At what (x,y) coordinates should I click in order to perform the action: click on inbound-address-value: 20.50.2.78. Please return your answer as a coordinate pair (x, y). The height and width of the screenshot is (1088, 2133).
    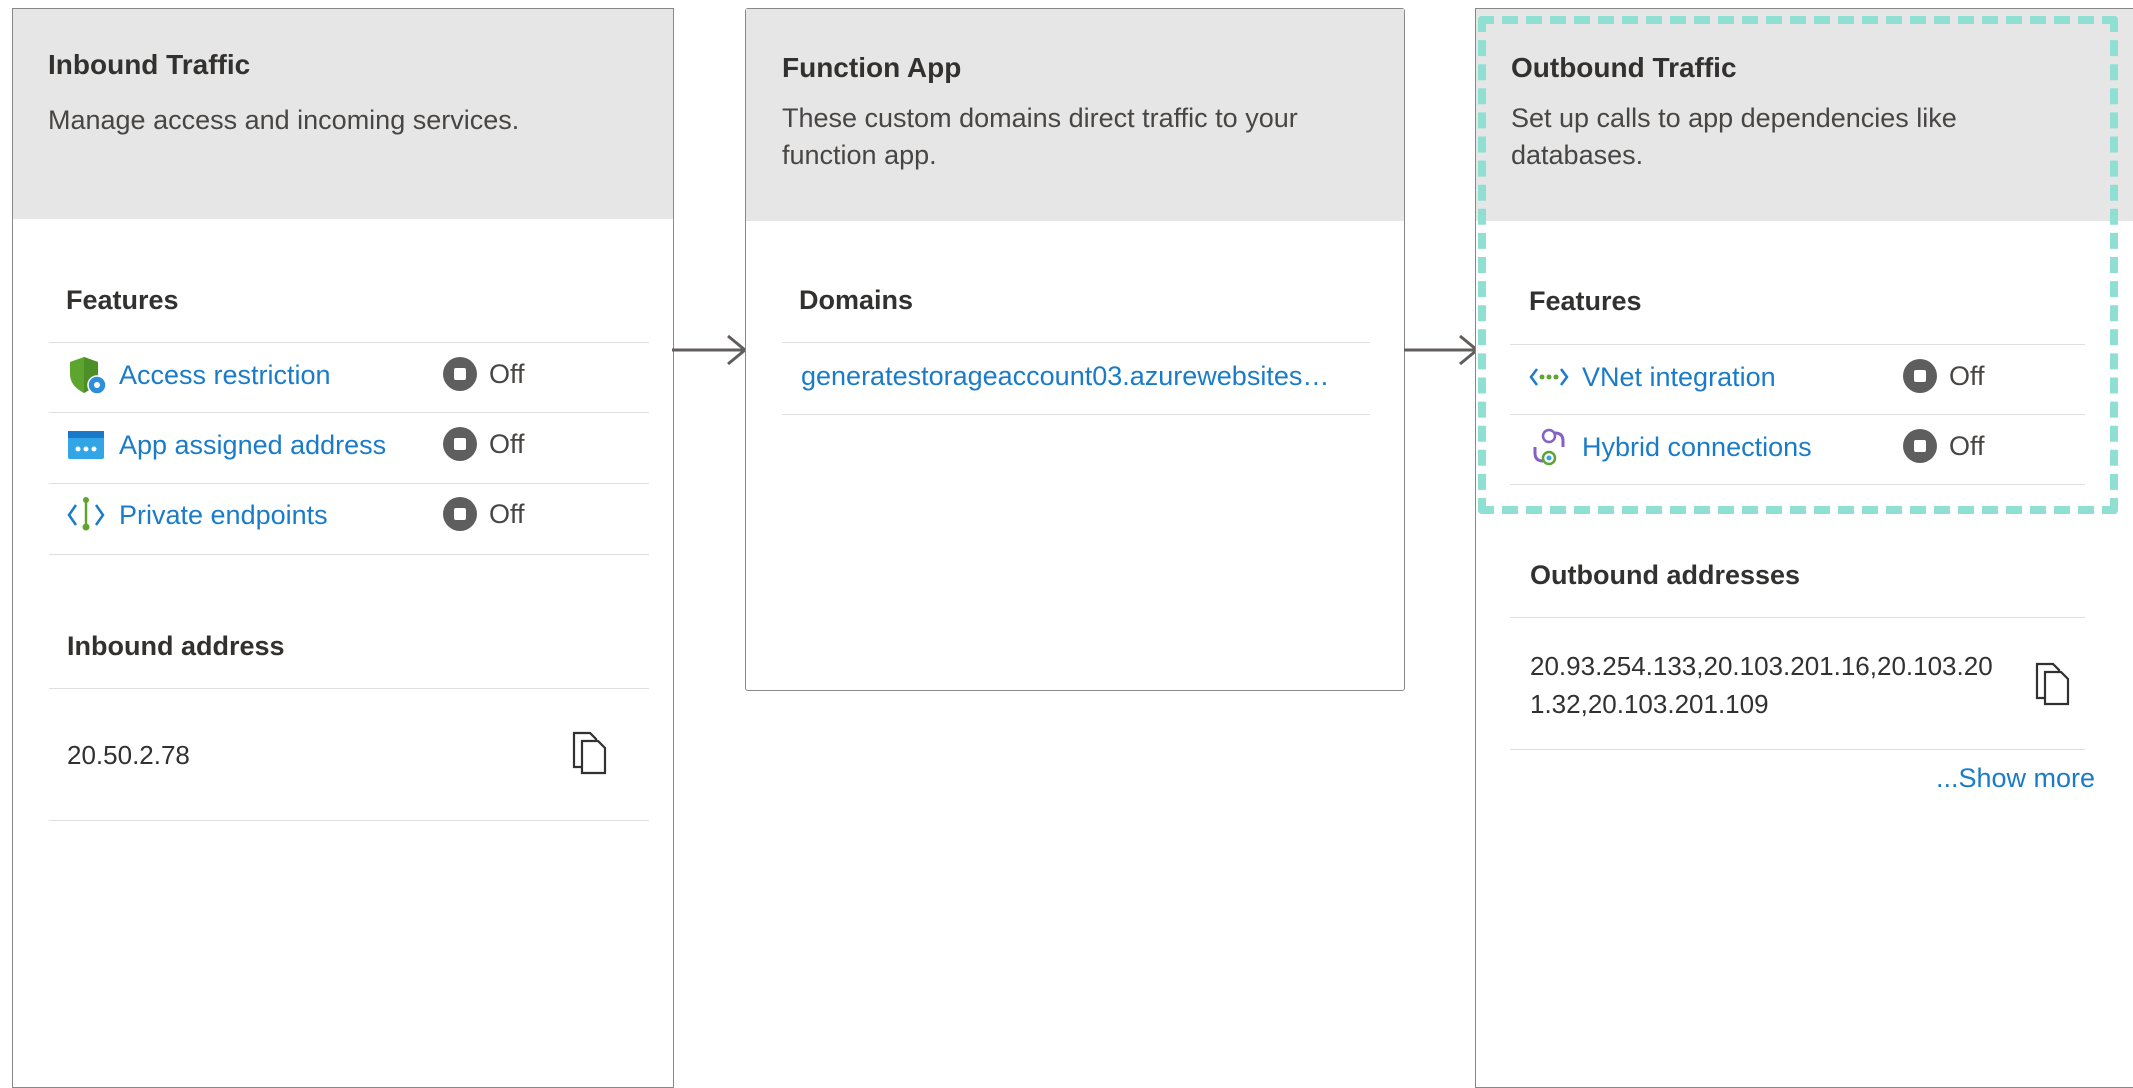
    Looking at the image, I should click on (128, 755).